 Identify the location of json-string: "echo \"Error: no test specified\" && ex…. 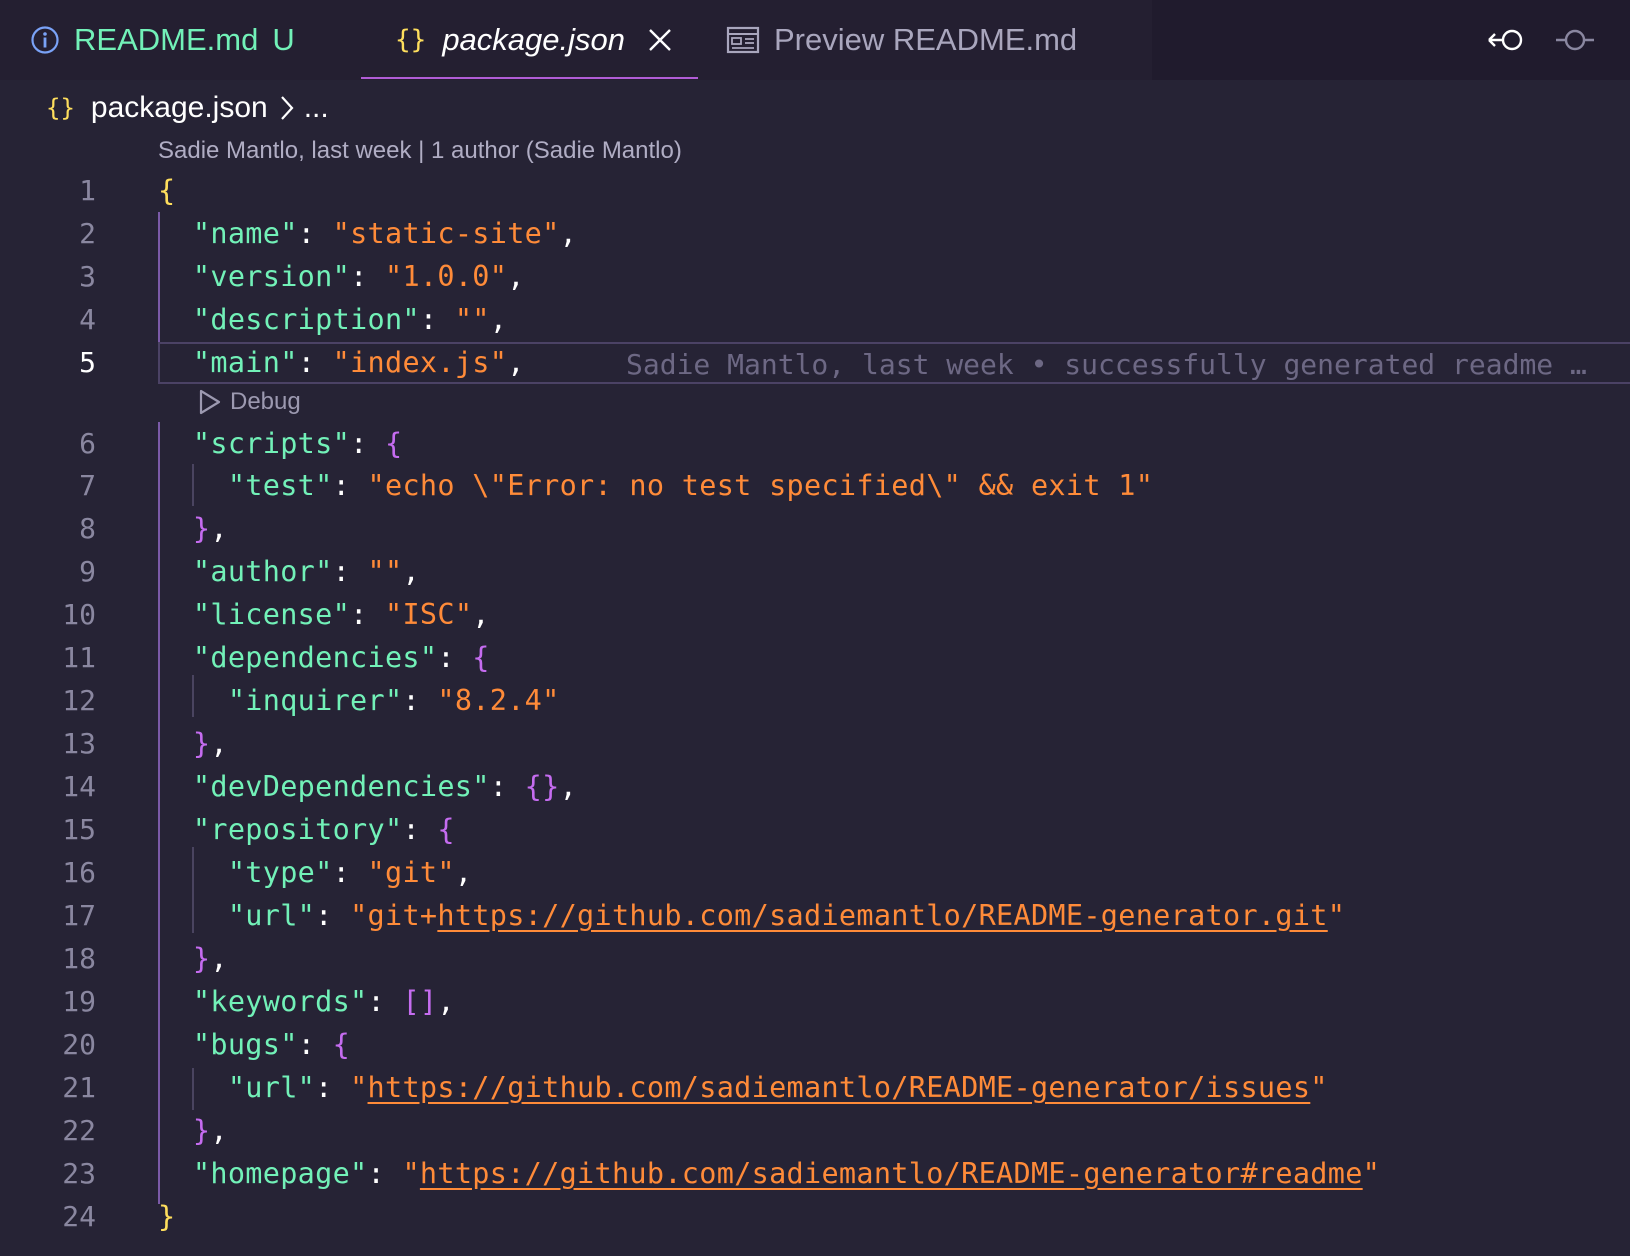
(760, 485).